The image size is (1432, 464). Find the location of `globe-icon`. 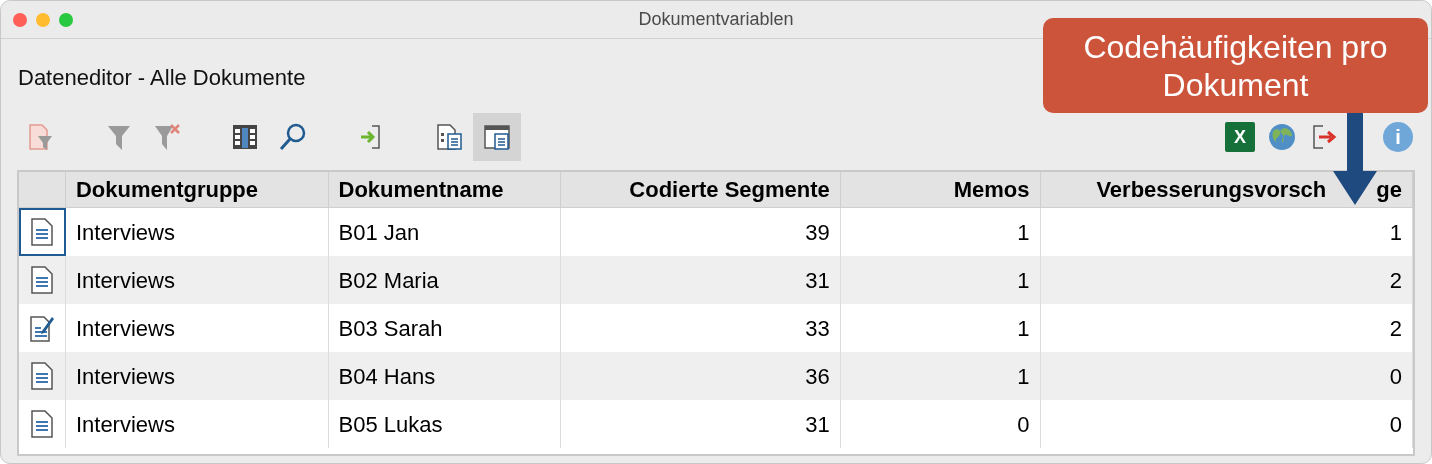

globe-icon is located at coordinates (1282, 137).